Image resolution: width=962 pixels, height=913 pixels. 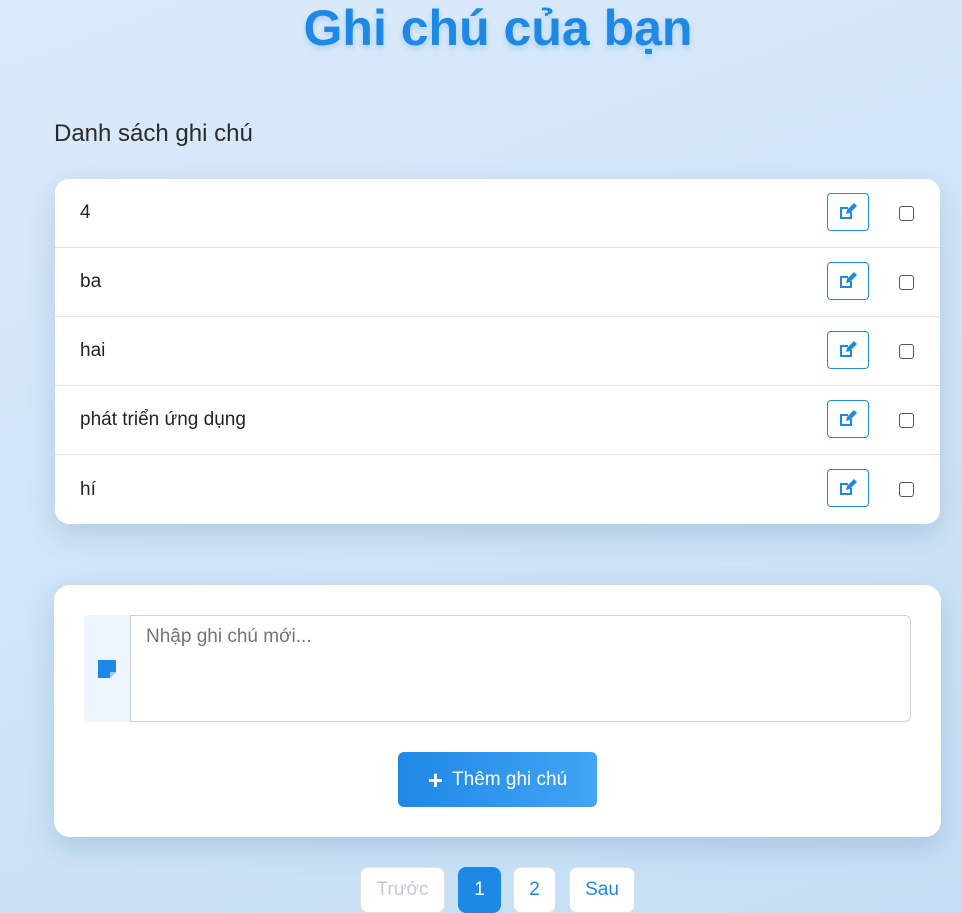 I want to click on note-text: phát triển ứng dụng, so click(x=163, y=419).